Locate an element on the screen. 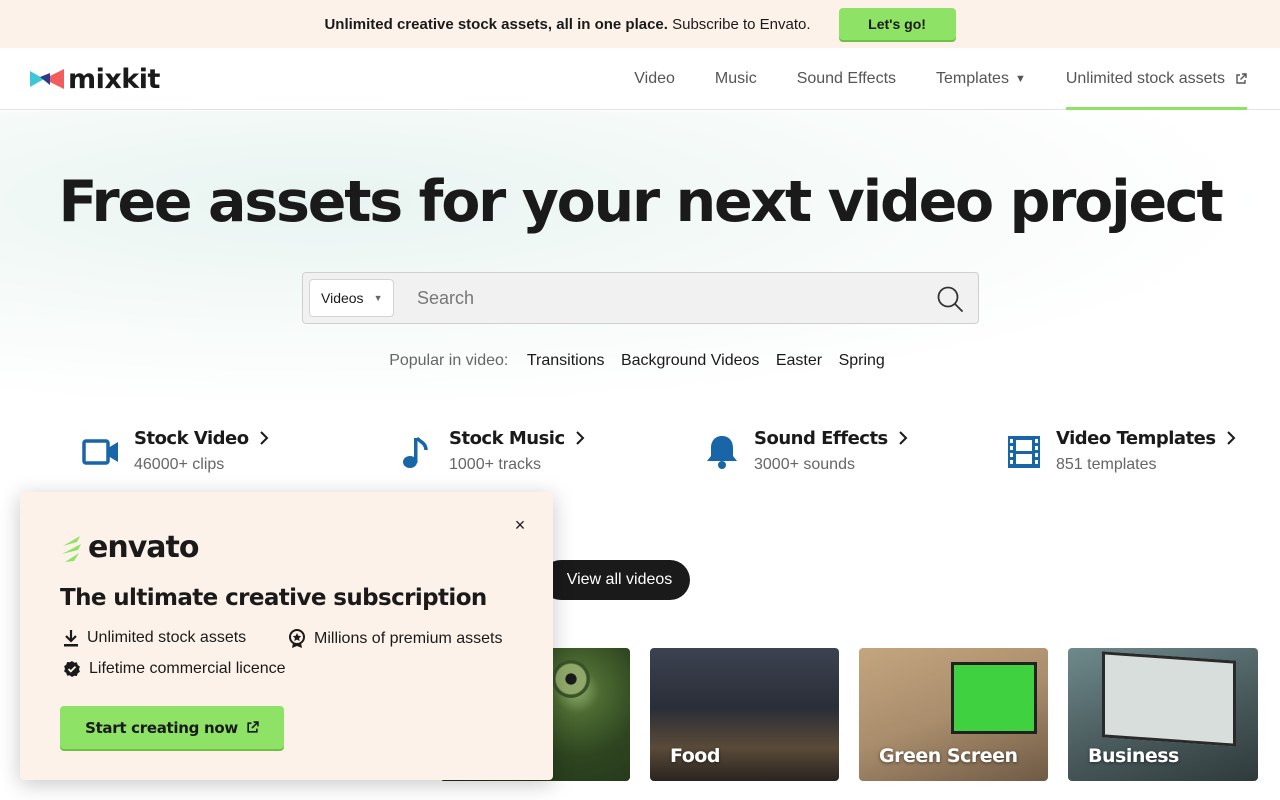 This screenshot has height=800, width=1280. feature-item: Millions of premium assets is located at coordinates (395, 639).